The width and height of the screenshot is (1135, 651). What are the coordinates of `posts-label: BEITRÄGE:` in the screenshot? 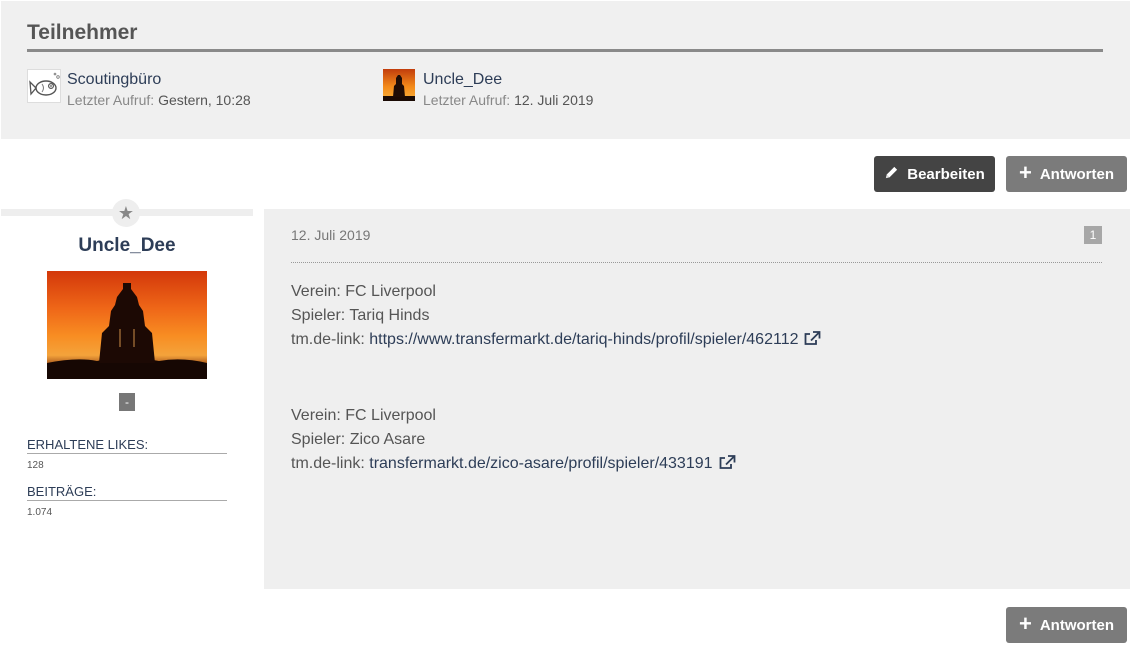 It's located at (127, 492).